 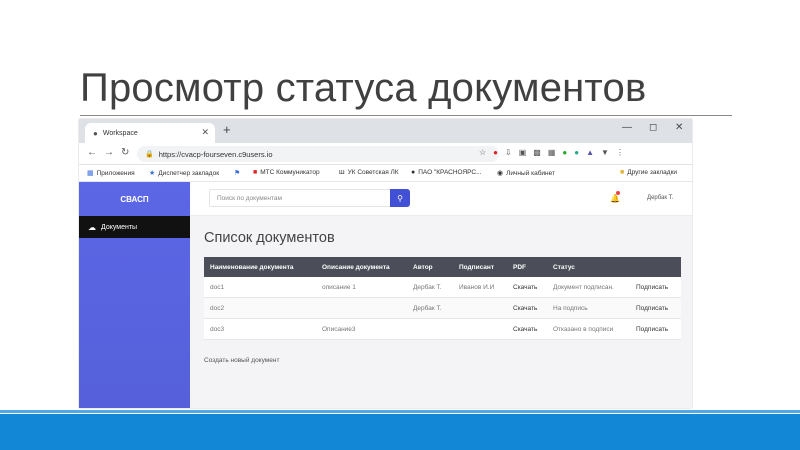 What do you see at coordinates (495, 152) in the screenshot?
I see `opera-icon: ●` at bounding box center [495, 152].